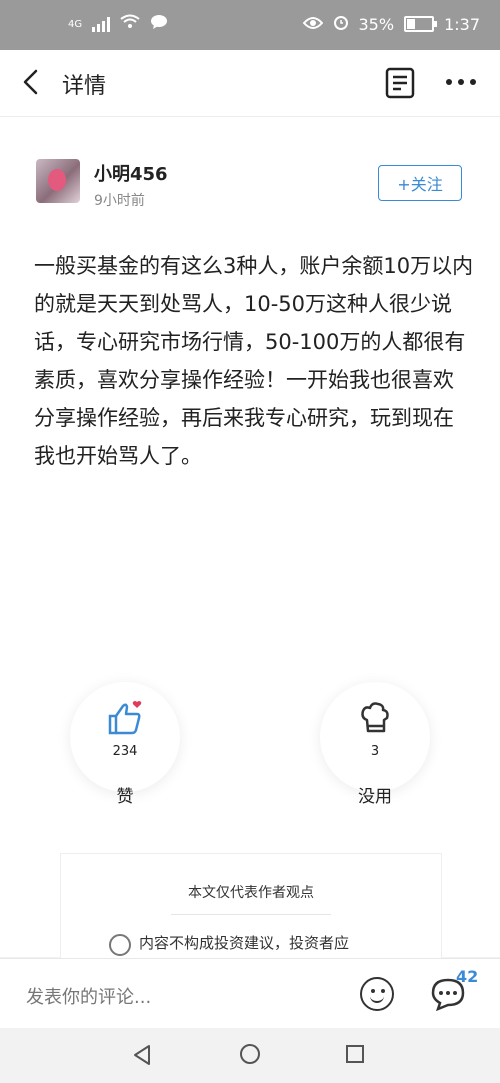 Image resolution: width=500 pixels, height=1083 pixels. Describe the element at coordinates (375, 797) in the screenshot. I see `useless-label: 没用` at that location.